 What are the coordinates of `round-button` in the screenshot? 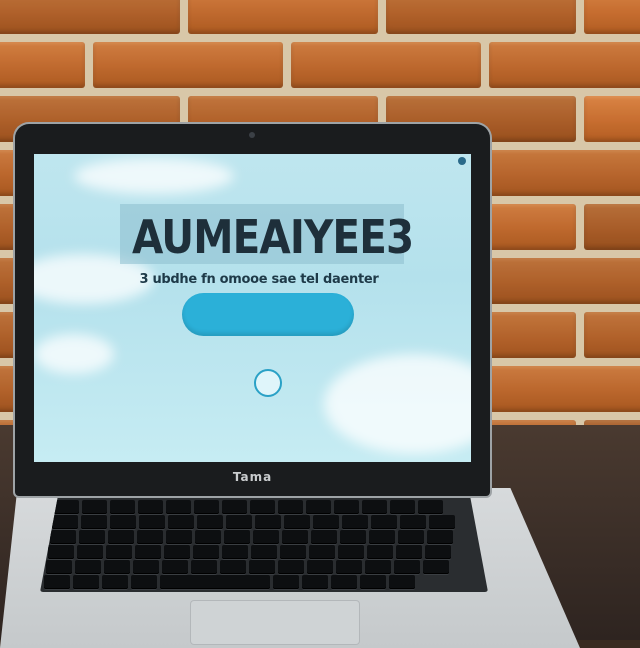 It's located at (268, 383).